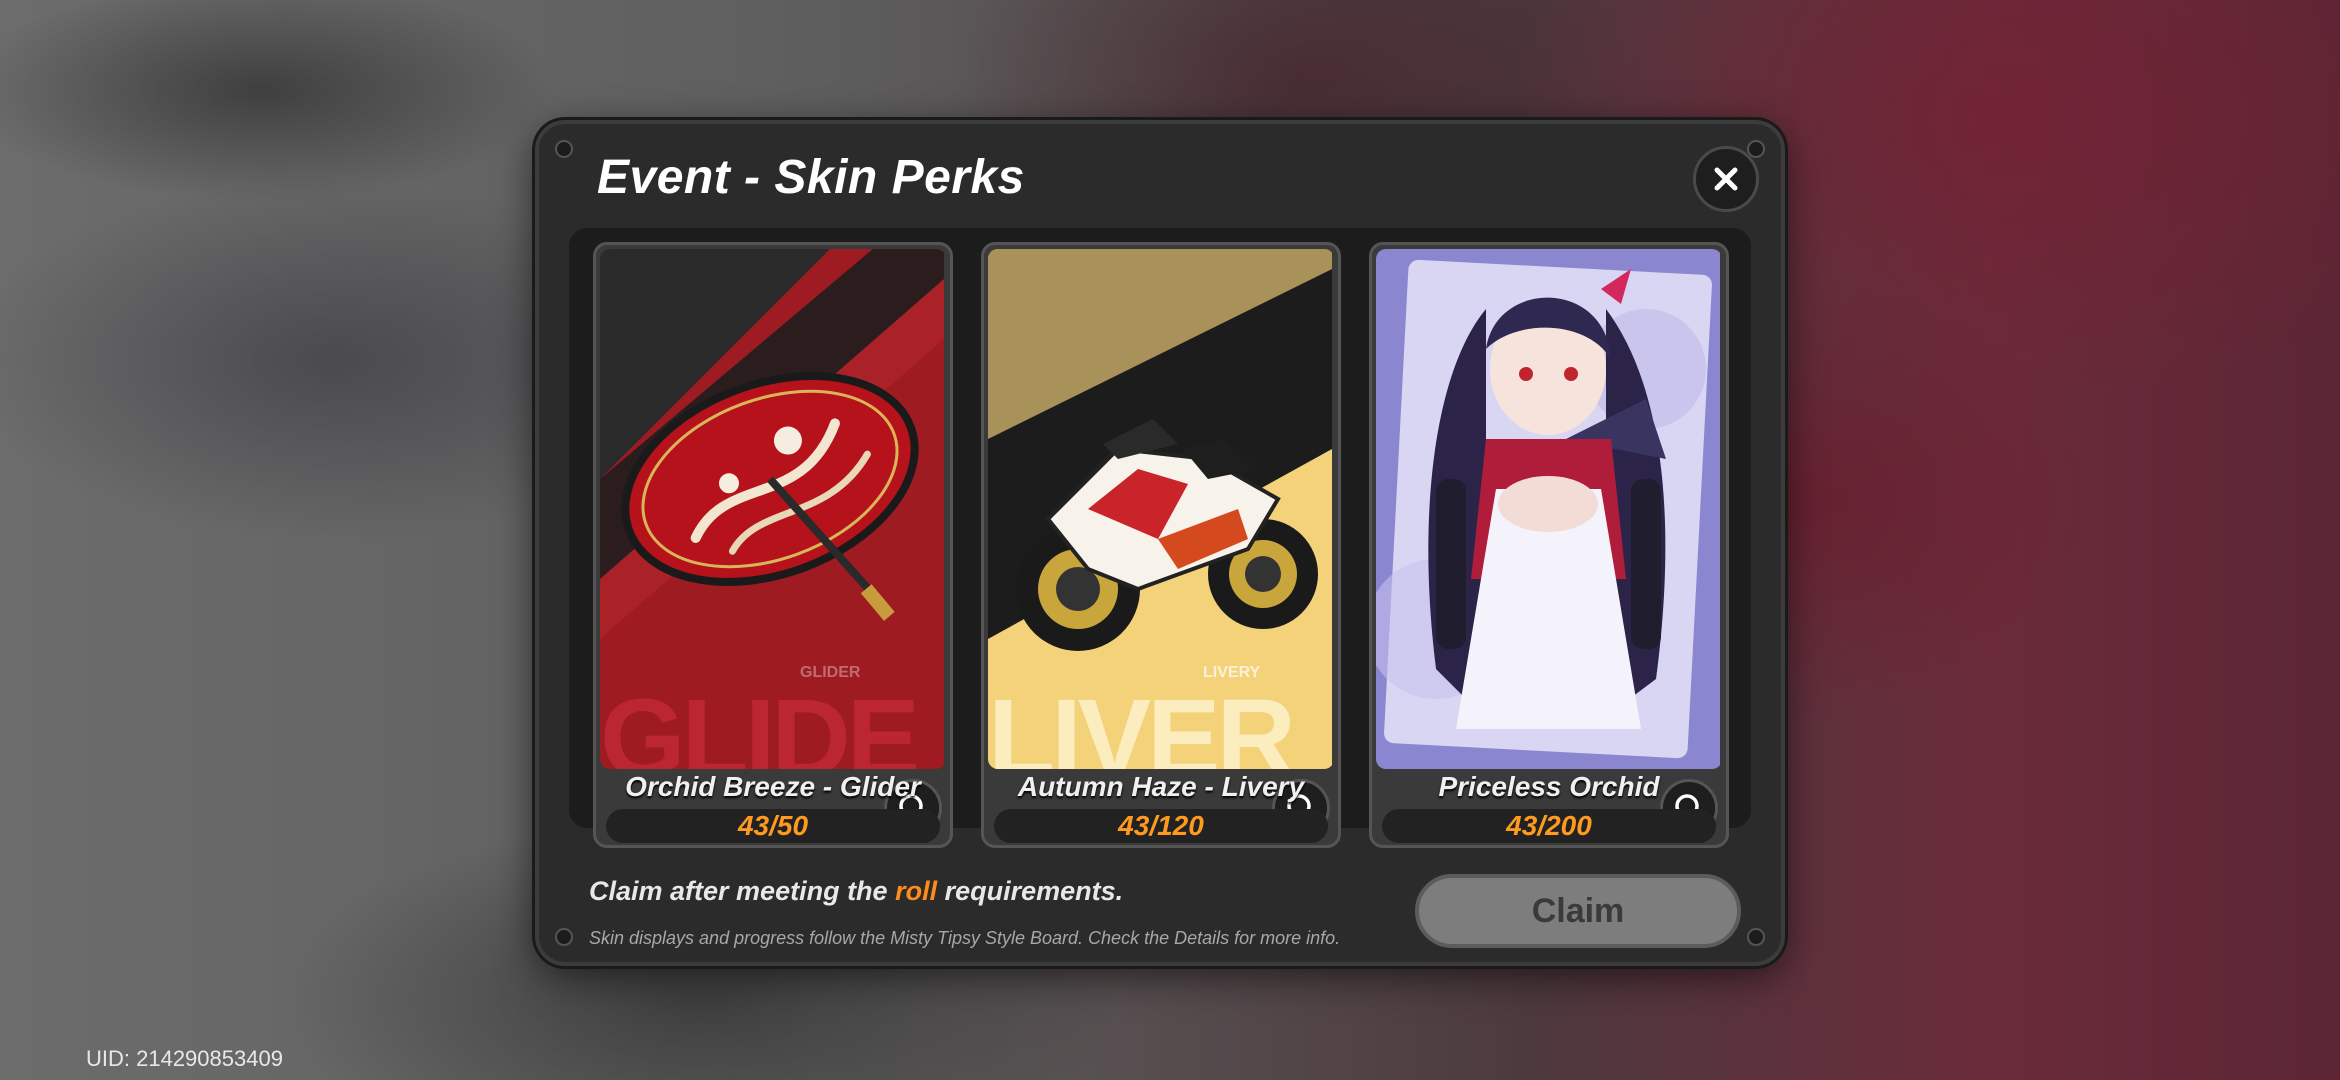 Image resolution: width=2340 pixels, height=1080 pixels. I want to click on perk-progress: 43/120, so click(1161, 826).